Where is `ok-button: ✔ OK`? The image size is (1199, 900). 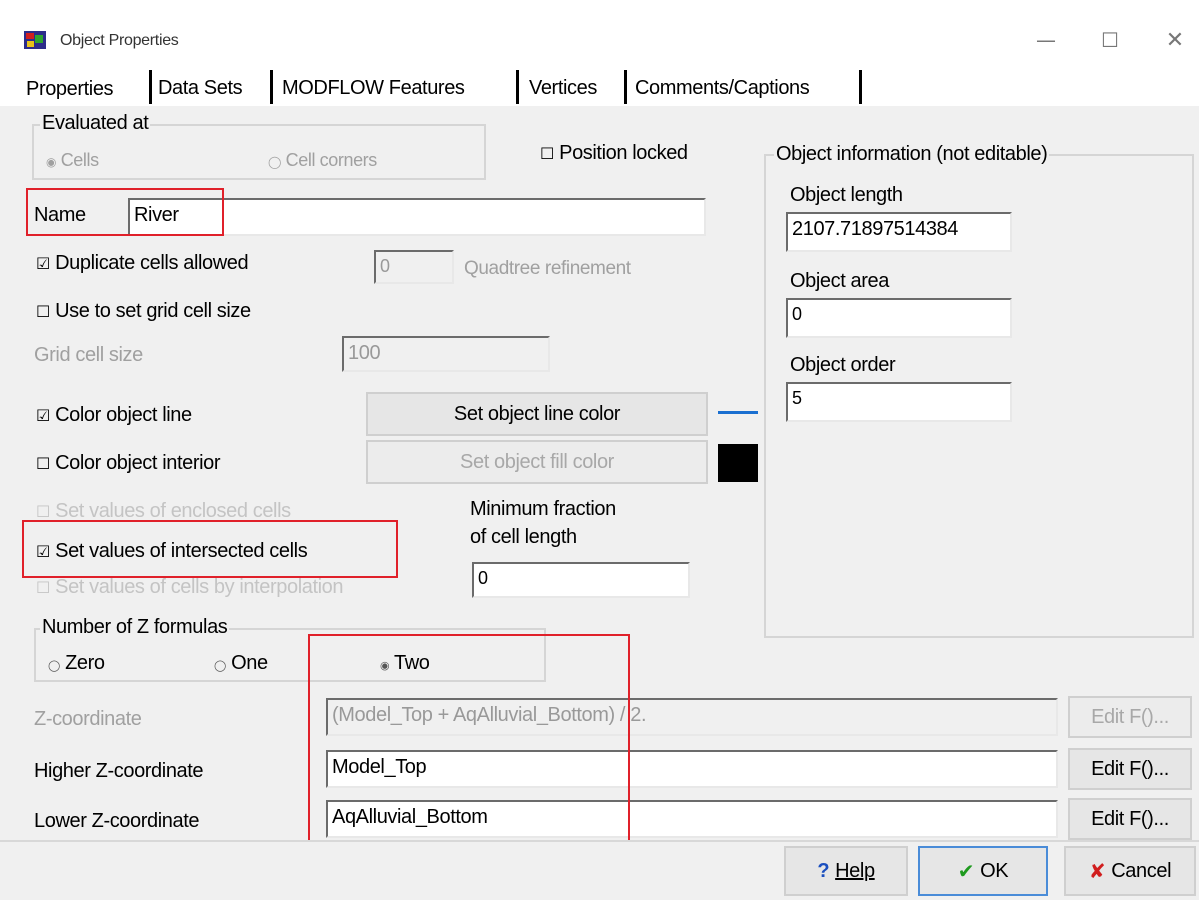
ok-button: ✔ OK is located at coordinates (983, 871).